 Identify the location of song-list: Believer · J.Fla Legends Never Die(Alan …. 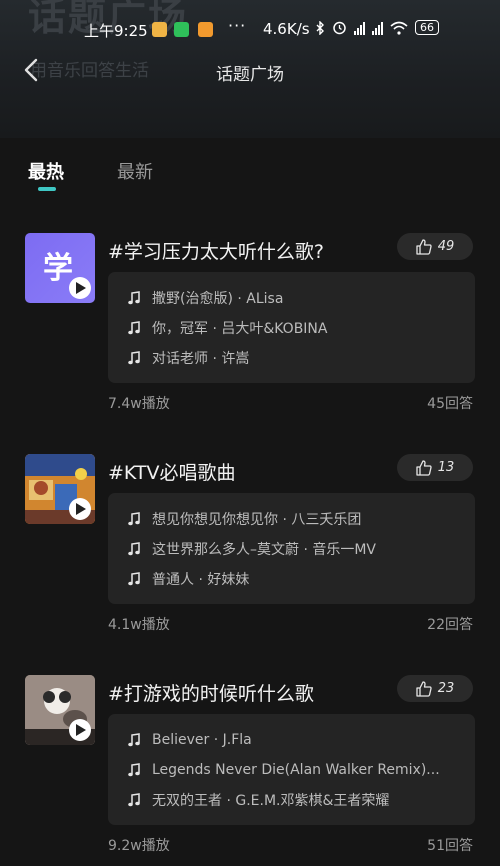
(291, 769).